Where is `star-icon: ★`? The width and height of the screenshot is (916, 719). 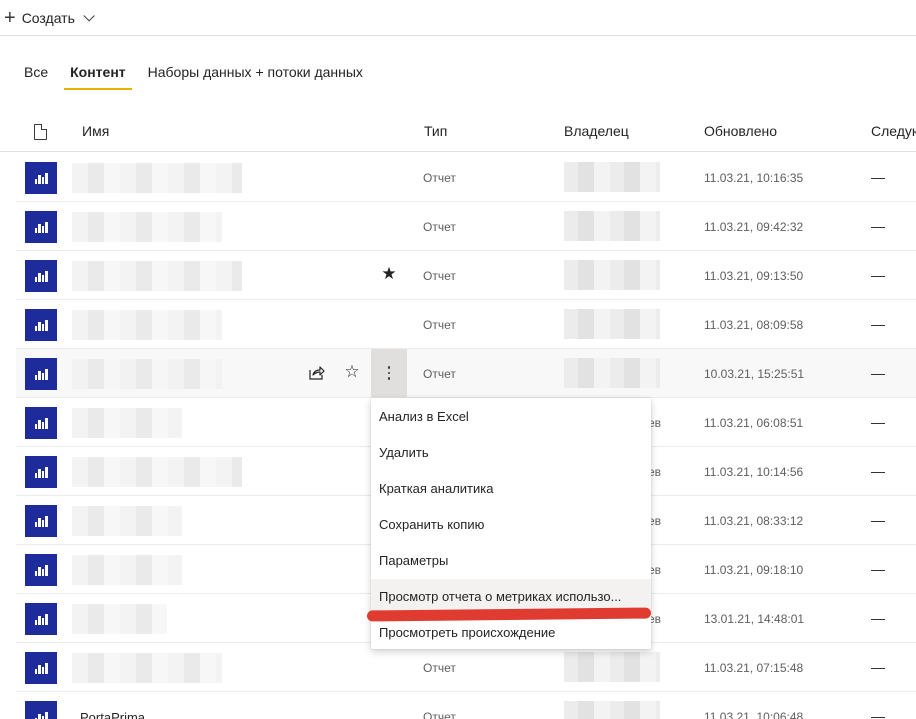 star-icon: ★ is located at coordinates (389, 274).